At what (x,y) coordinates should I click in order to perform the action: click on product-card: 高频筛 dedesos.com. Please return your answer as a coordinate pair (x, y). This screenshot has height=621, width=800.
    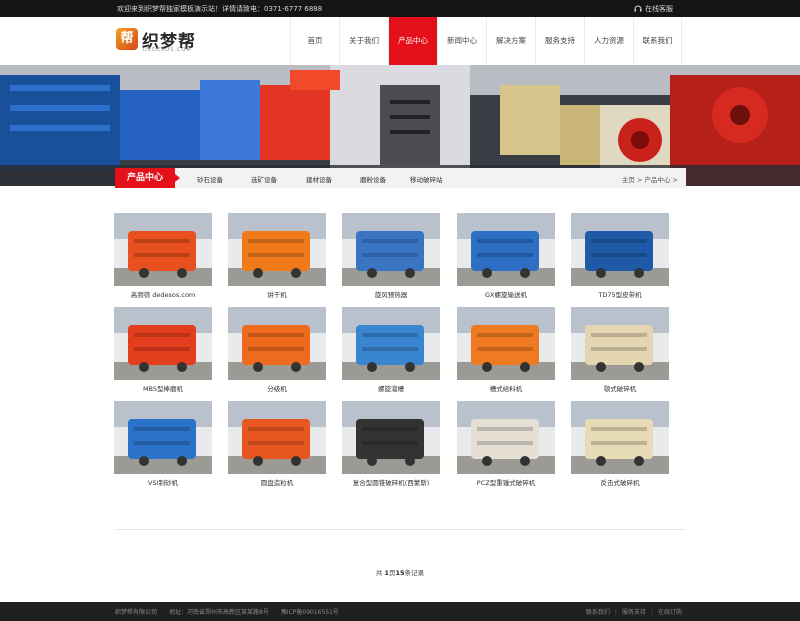
    Looking at the image, I should click on (163, 257).